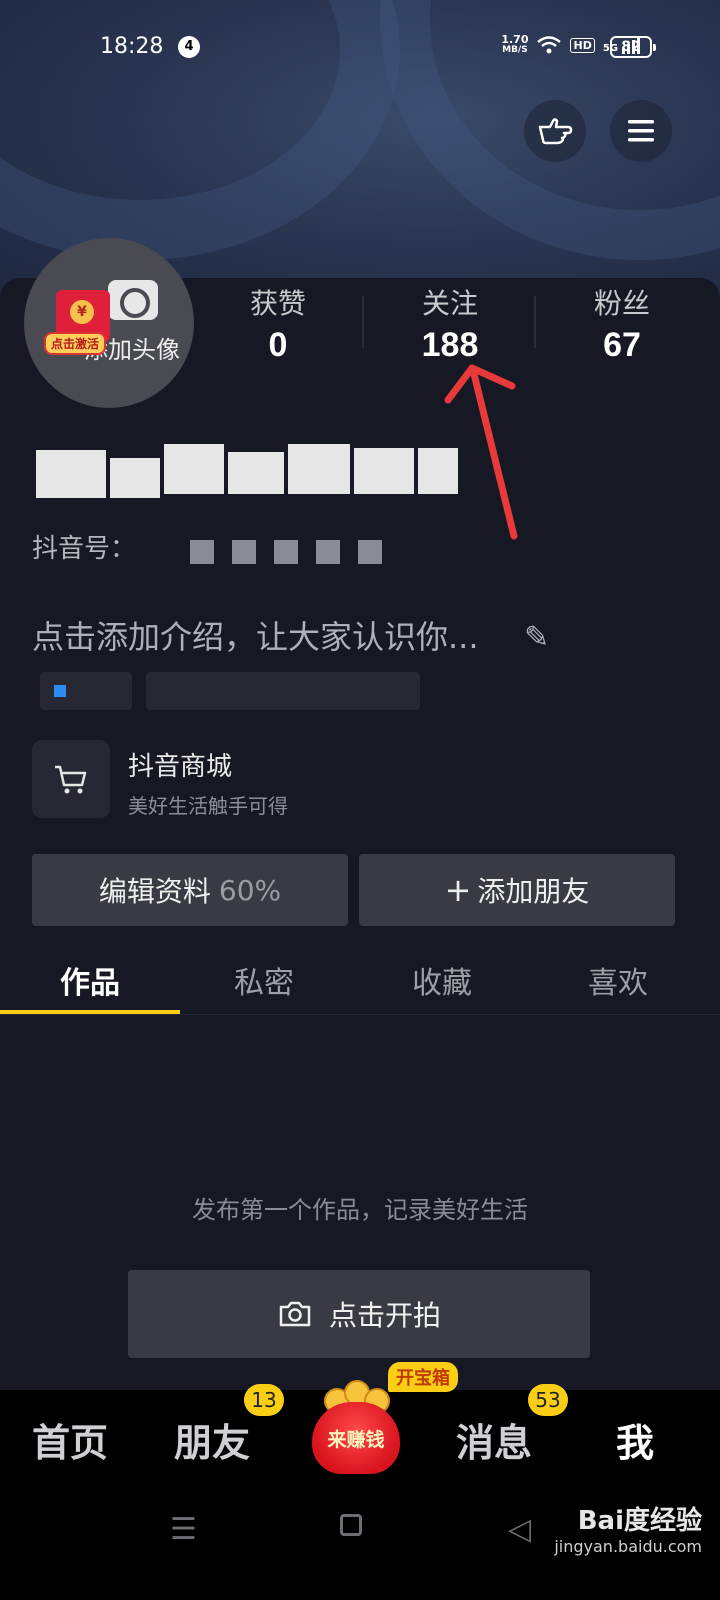 The width and height of the screenshot is (720, 1600). I want to click on start-shooting-button: 点击开拍, so click(359, 1314).